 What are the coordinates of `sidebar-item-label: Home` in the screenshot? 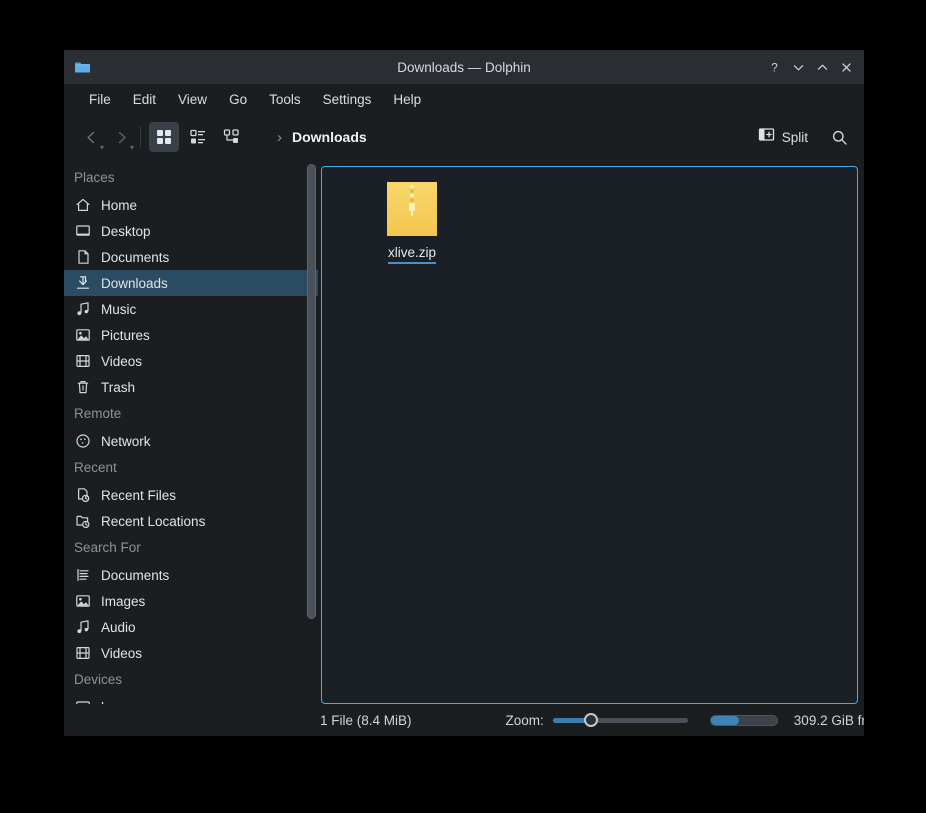 It's located at (119, 205).